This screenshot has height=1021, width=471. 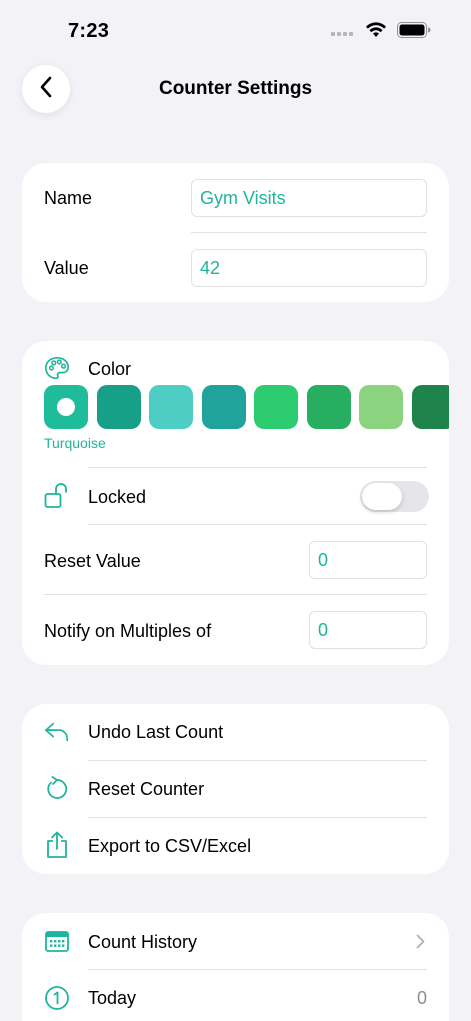 I want to click on value-label: Value, so click(x=66, y=268).